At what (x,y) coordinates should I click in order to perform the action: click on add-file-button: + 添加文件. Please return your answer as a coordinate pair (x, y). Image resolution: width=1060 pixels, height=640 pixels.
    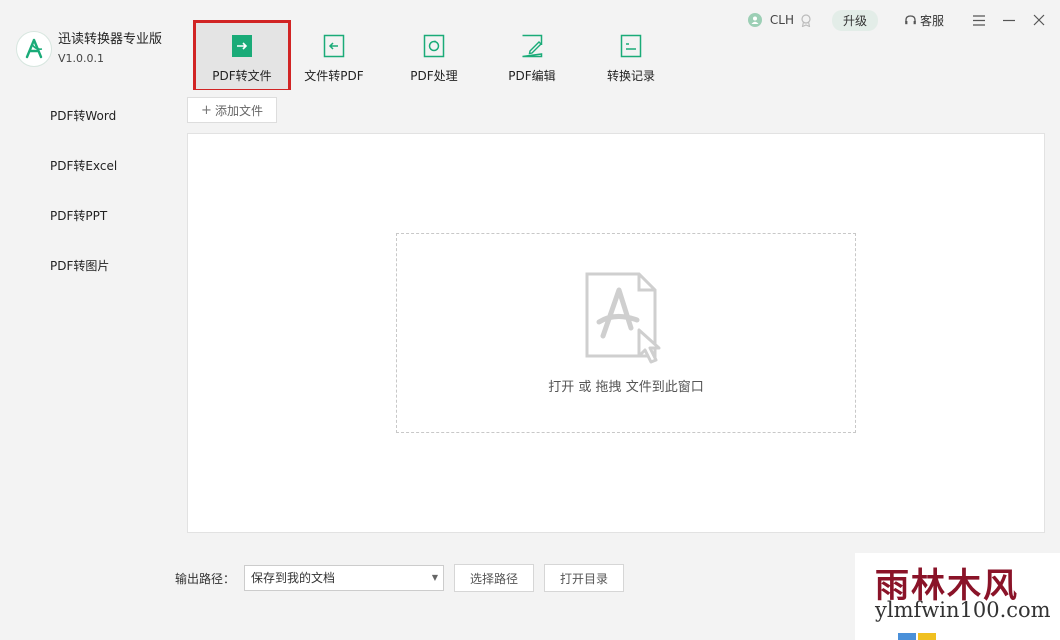
    Looking at the image, I should click on (232, 110).